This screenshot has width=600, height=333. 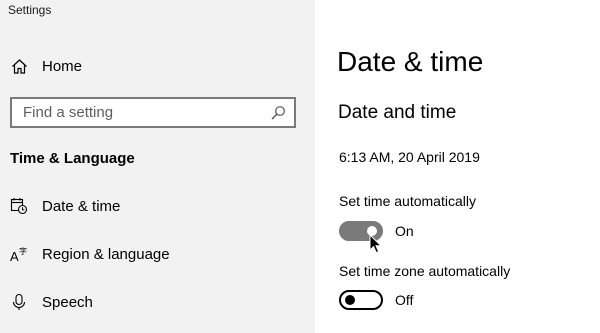 What do you see at coordinates (62, 66) in the screenshot?
I see `nav-home-label: Home` at bounding box center [62, 66].